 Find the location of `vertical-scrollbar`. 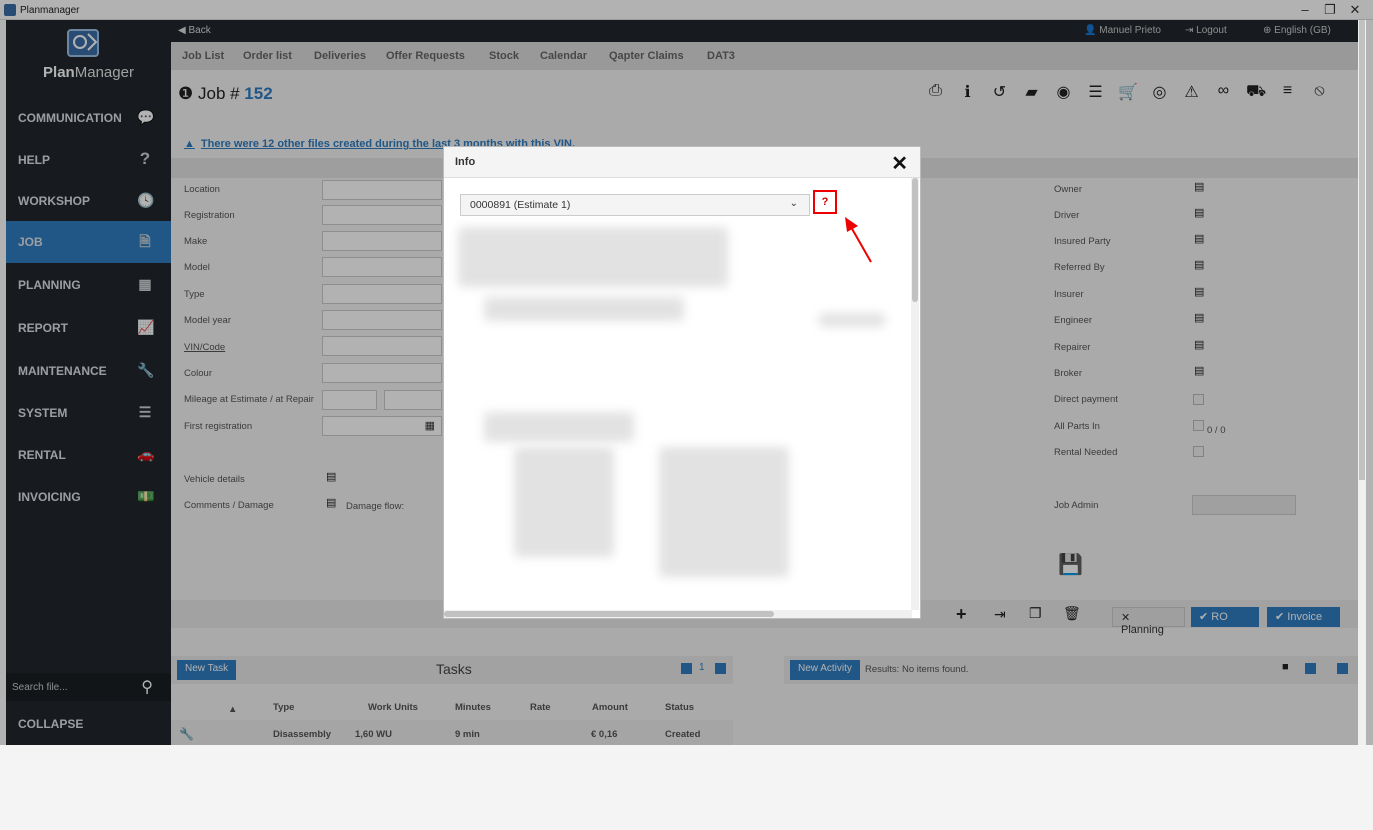

vertical-scrollbar is located at coordinates (915, 394).